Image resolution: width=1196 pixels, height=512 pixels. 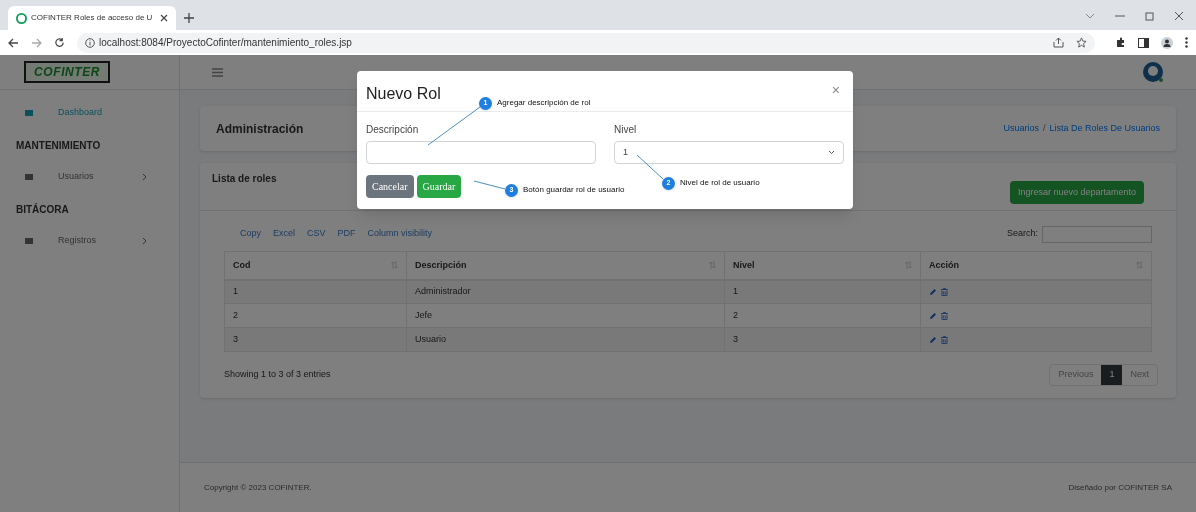 I want to click on address-bar: localhost:8084/ProyectoCofinter/mantenimiento_roles.jsp, so click(x=586, y=42).